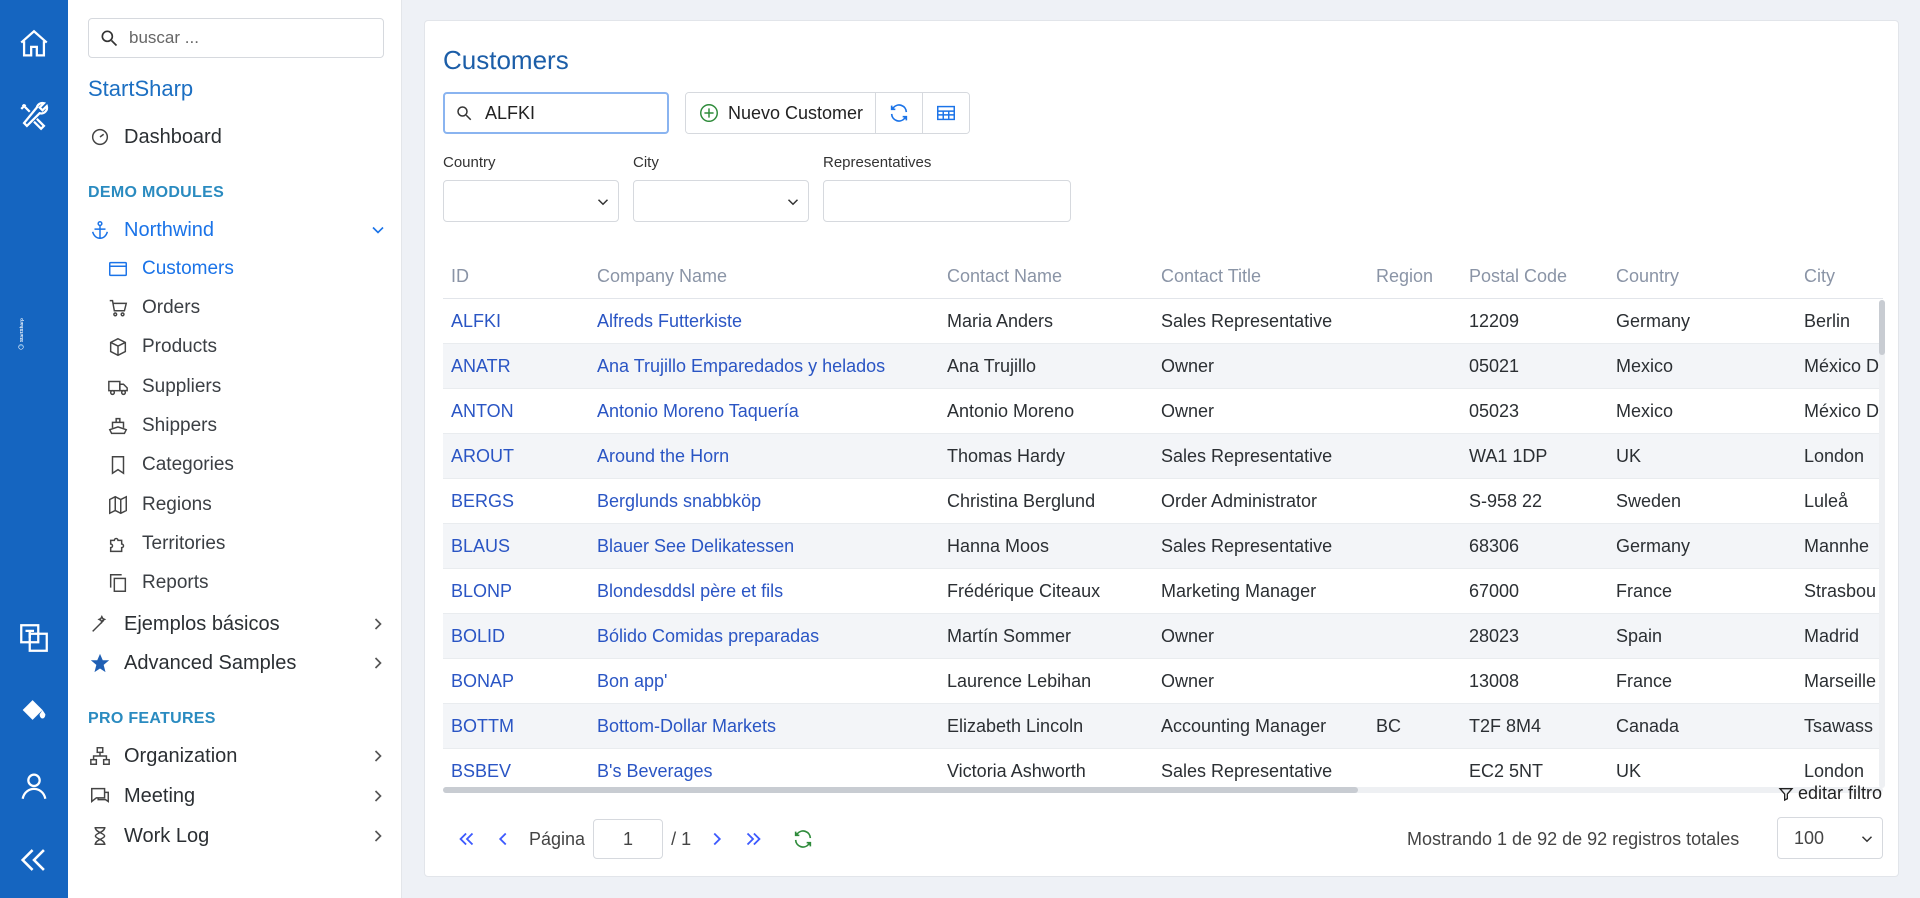  Describe the element at coordinates (900, 113) in the screenshot. I see `refresh-button` at that location.